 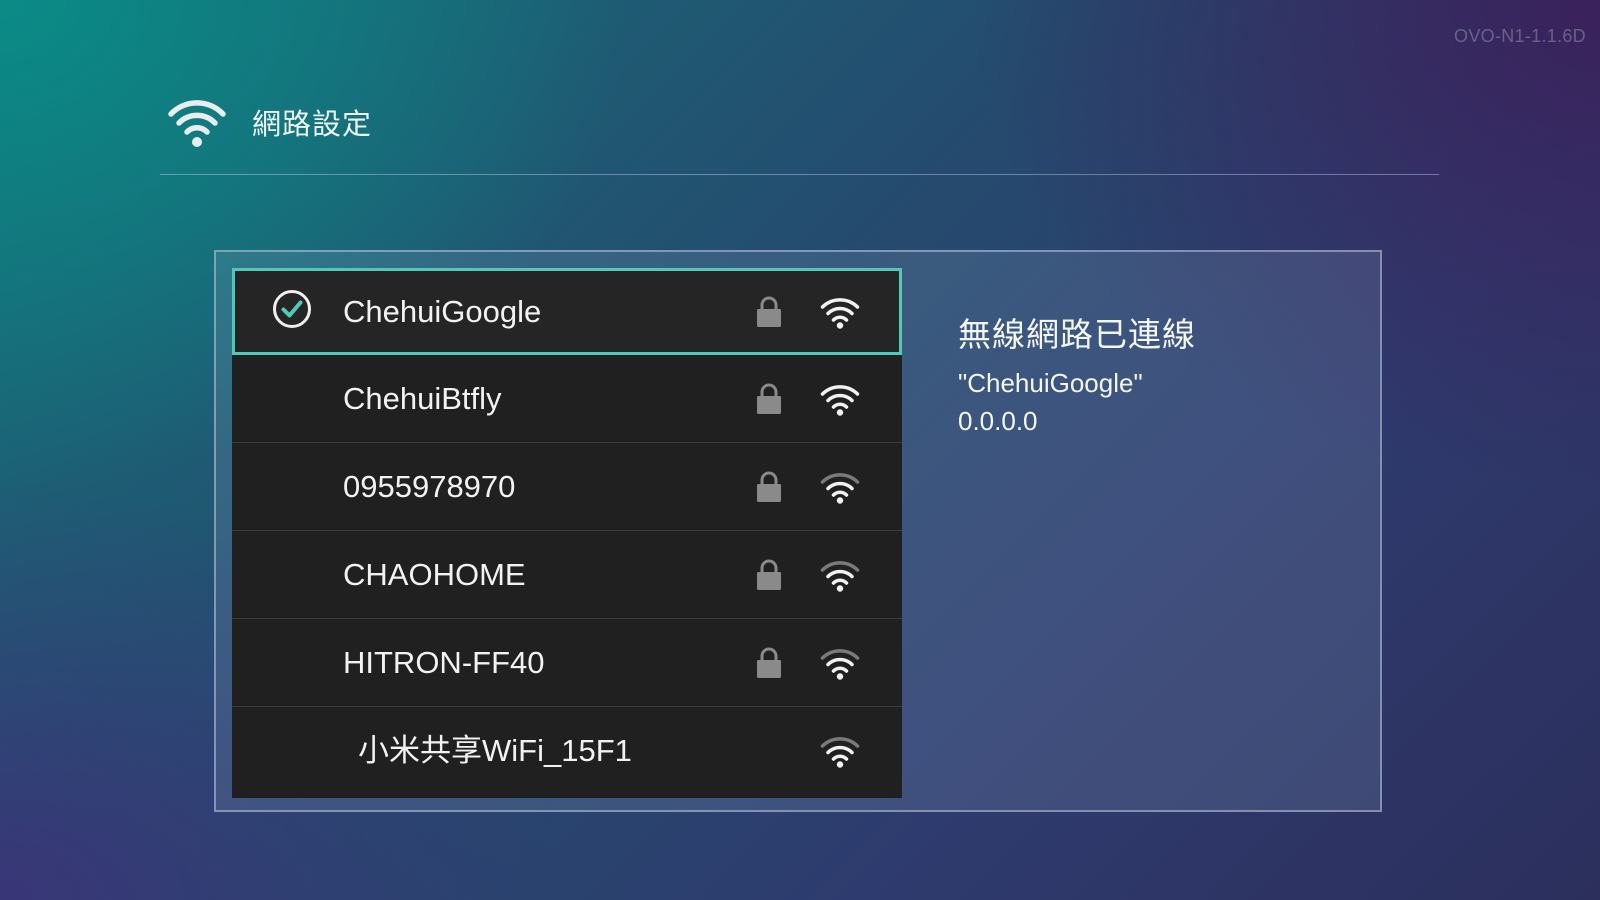 What do you see at coordinates (998, 421) in the screenshot?
I see `ip-address: 0.0.0.0` at bounding box center [998, 421].